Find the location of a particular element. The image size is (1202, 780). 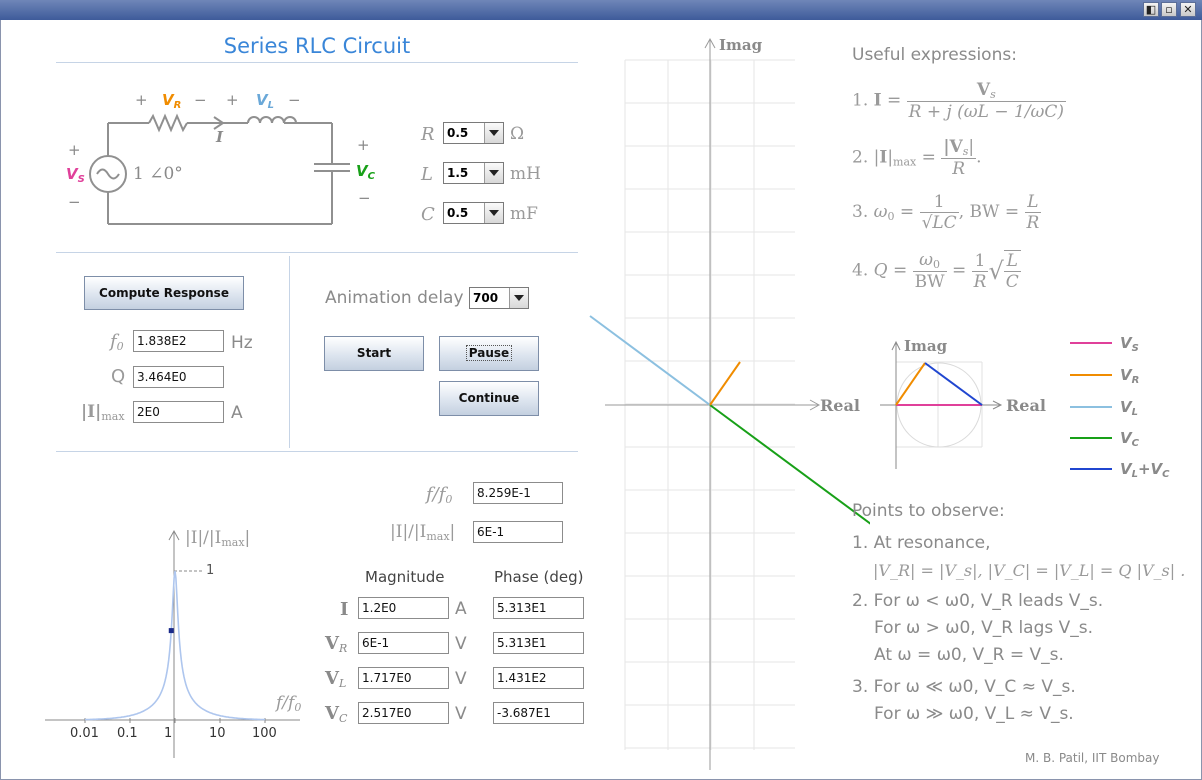

legend-vs-label-sub: S is located at coordinates (1135, 348).